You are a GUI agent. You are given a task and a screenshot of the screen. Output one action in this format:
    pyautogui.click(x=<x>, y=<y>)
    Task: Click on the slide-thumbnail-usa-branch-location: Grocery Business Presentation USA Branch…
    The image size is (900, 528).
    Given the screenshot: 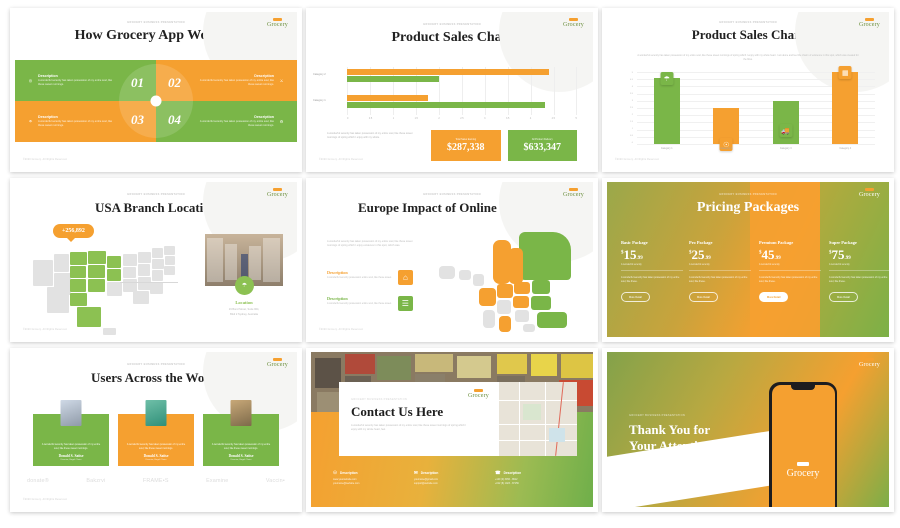 What is the action you would take?
    pyautogui.click(x=156, y=260)
    